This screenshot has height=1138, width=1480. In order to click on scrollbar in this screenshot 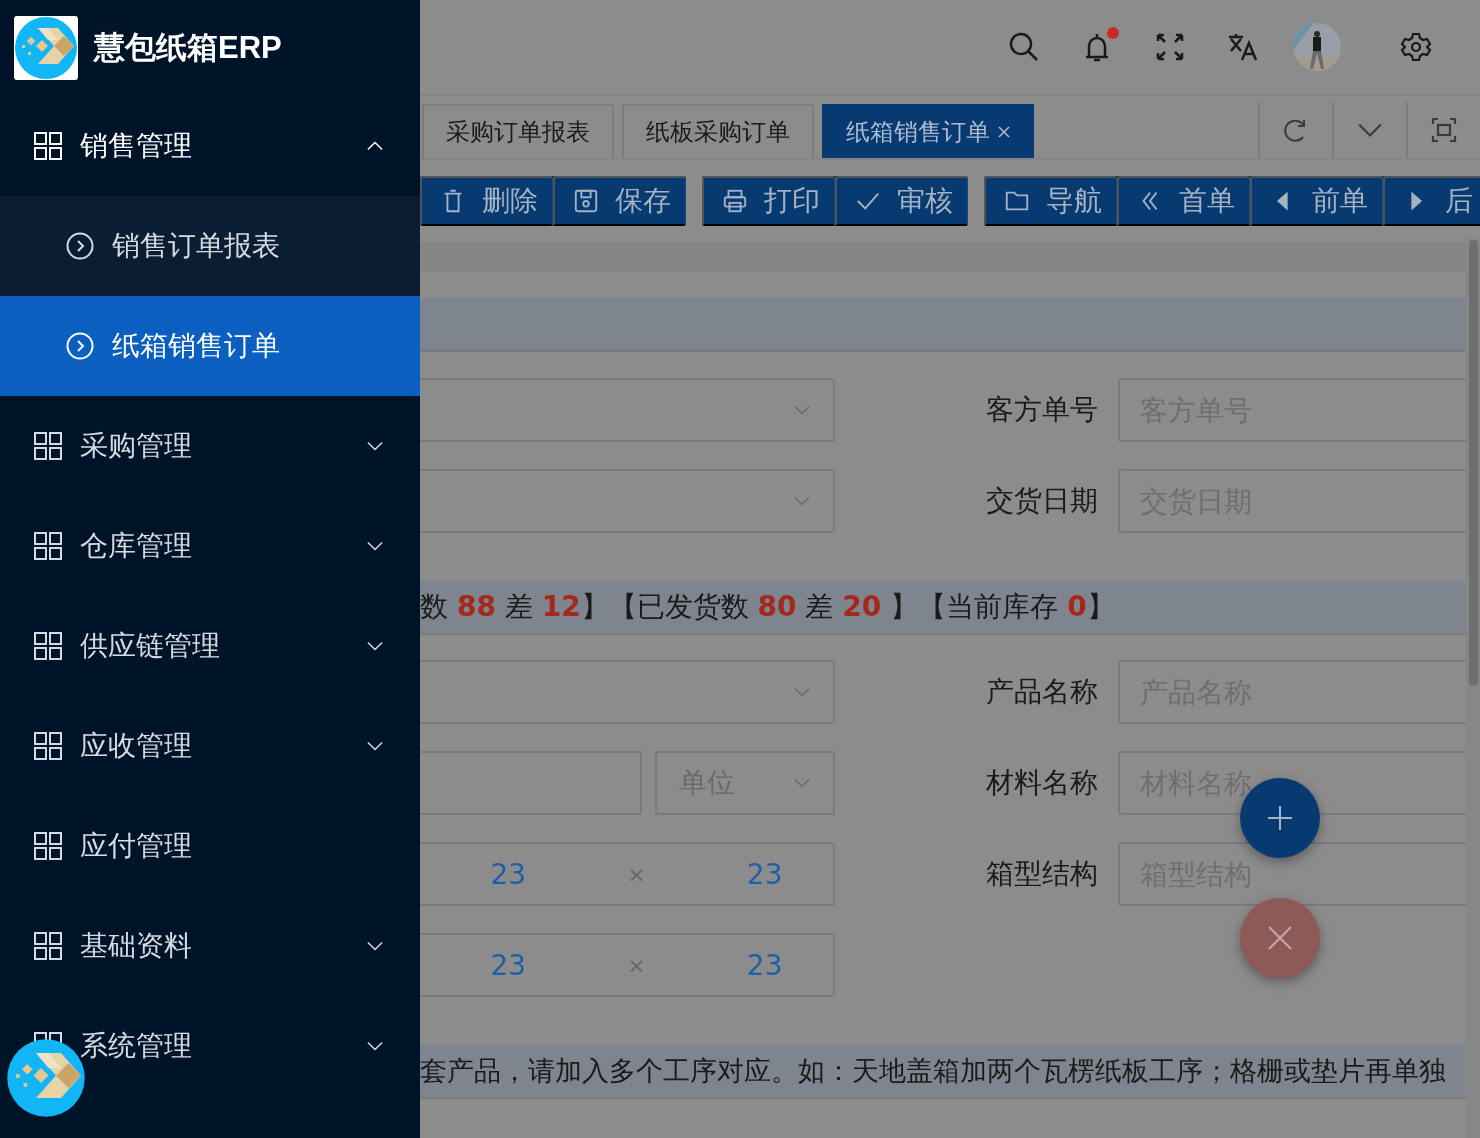, I will do `click(1473, 688)`.